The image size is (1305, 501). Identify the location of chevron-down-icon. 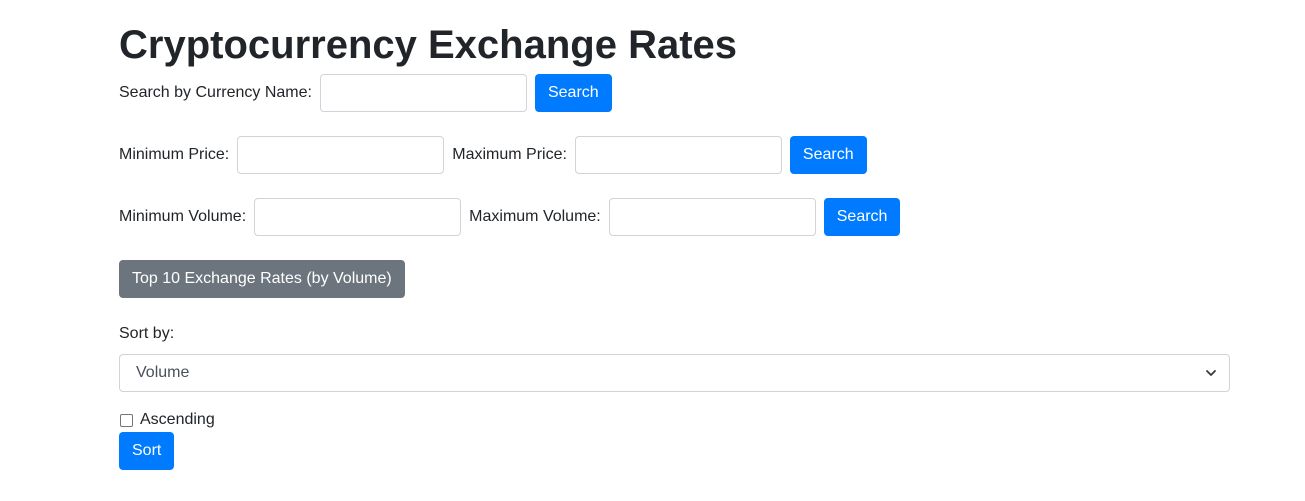
(1211, 373).